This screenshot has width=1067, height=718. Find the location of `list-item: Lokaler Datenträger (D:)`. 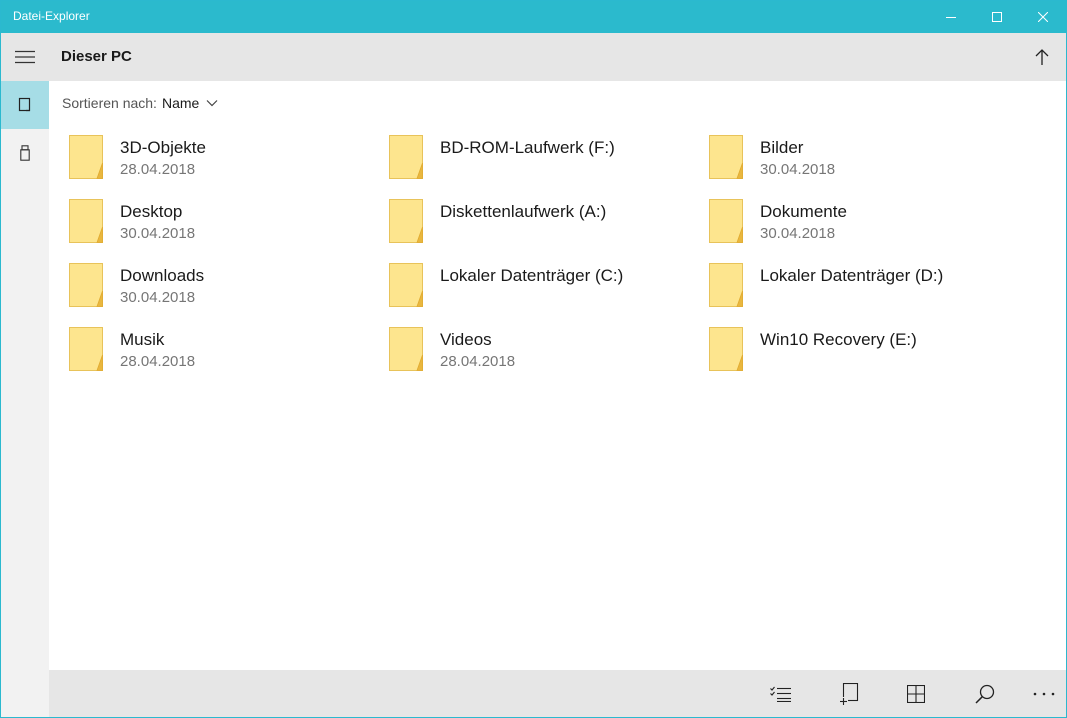

list-item: Lokaler Datenträger (D:) is located at coordinates (856, 285).